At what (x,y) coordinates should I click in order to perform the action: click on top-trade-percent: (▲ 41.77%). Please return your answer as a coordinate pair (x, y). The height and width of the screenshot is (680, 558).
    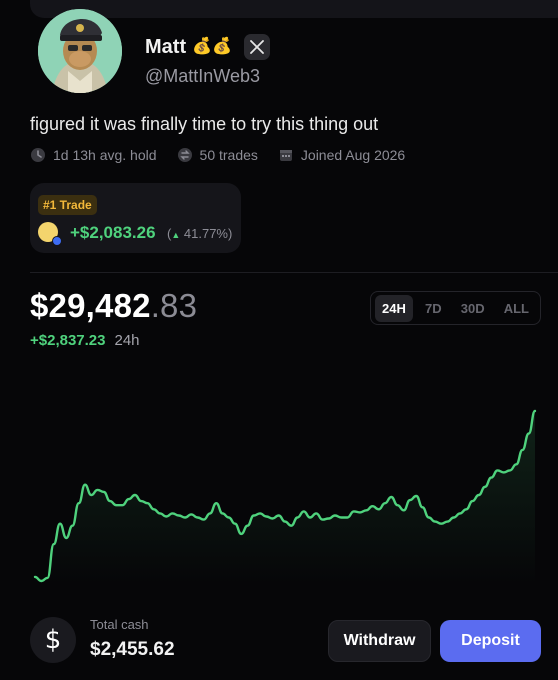
    Looking at the image, I should click on (200, 233).